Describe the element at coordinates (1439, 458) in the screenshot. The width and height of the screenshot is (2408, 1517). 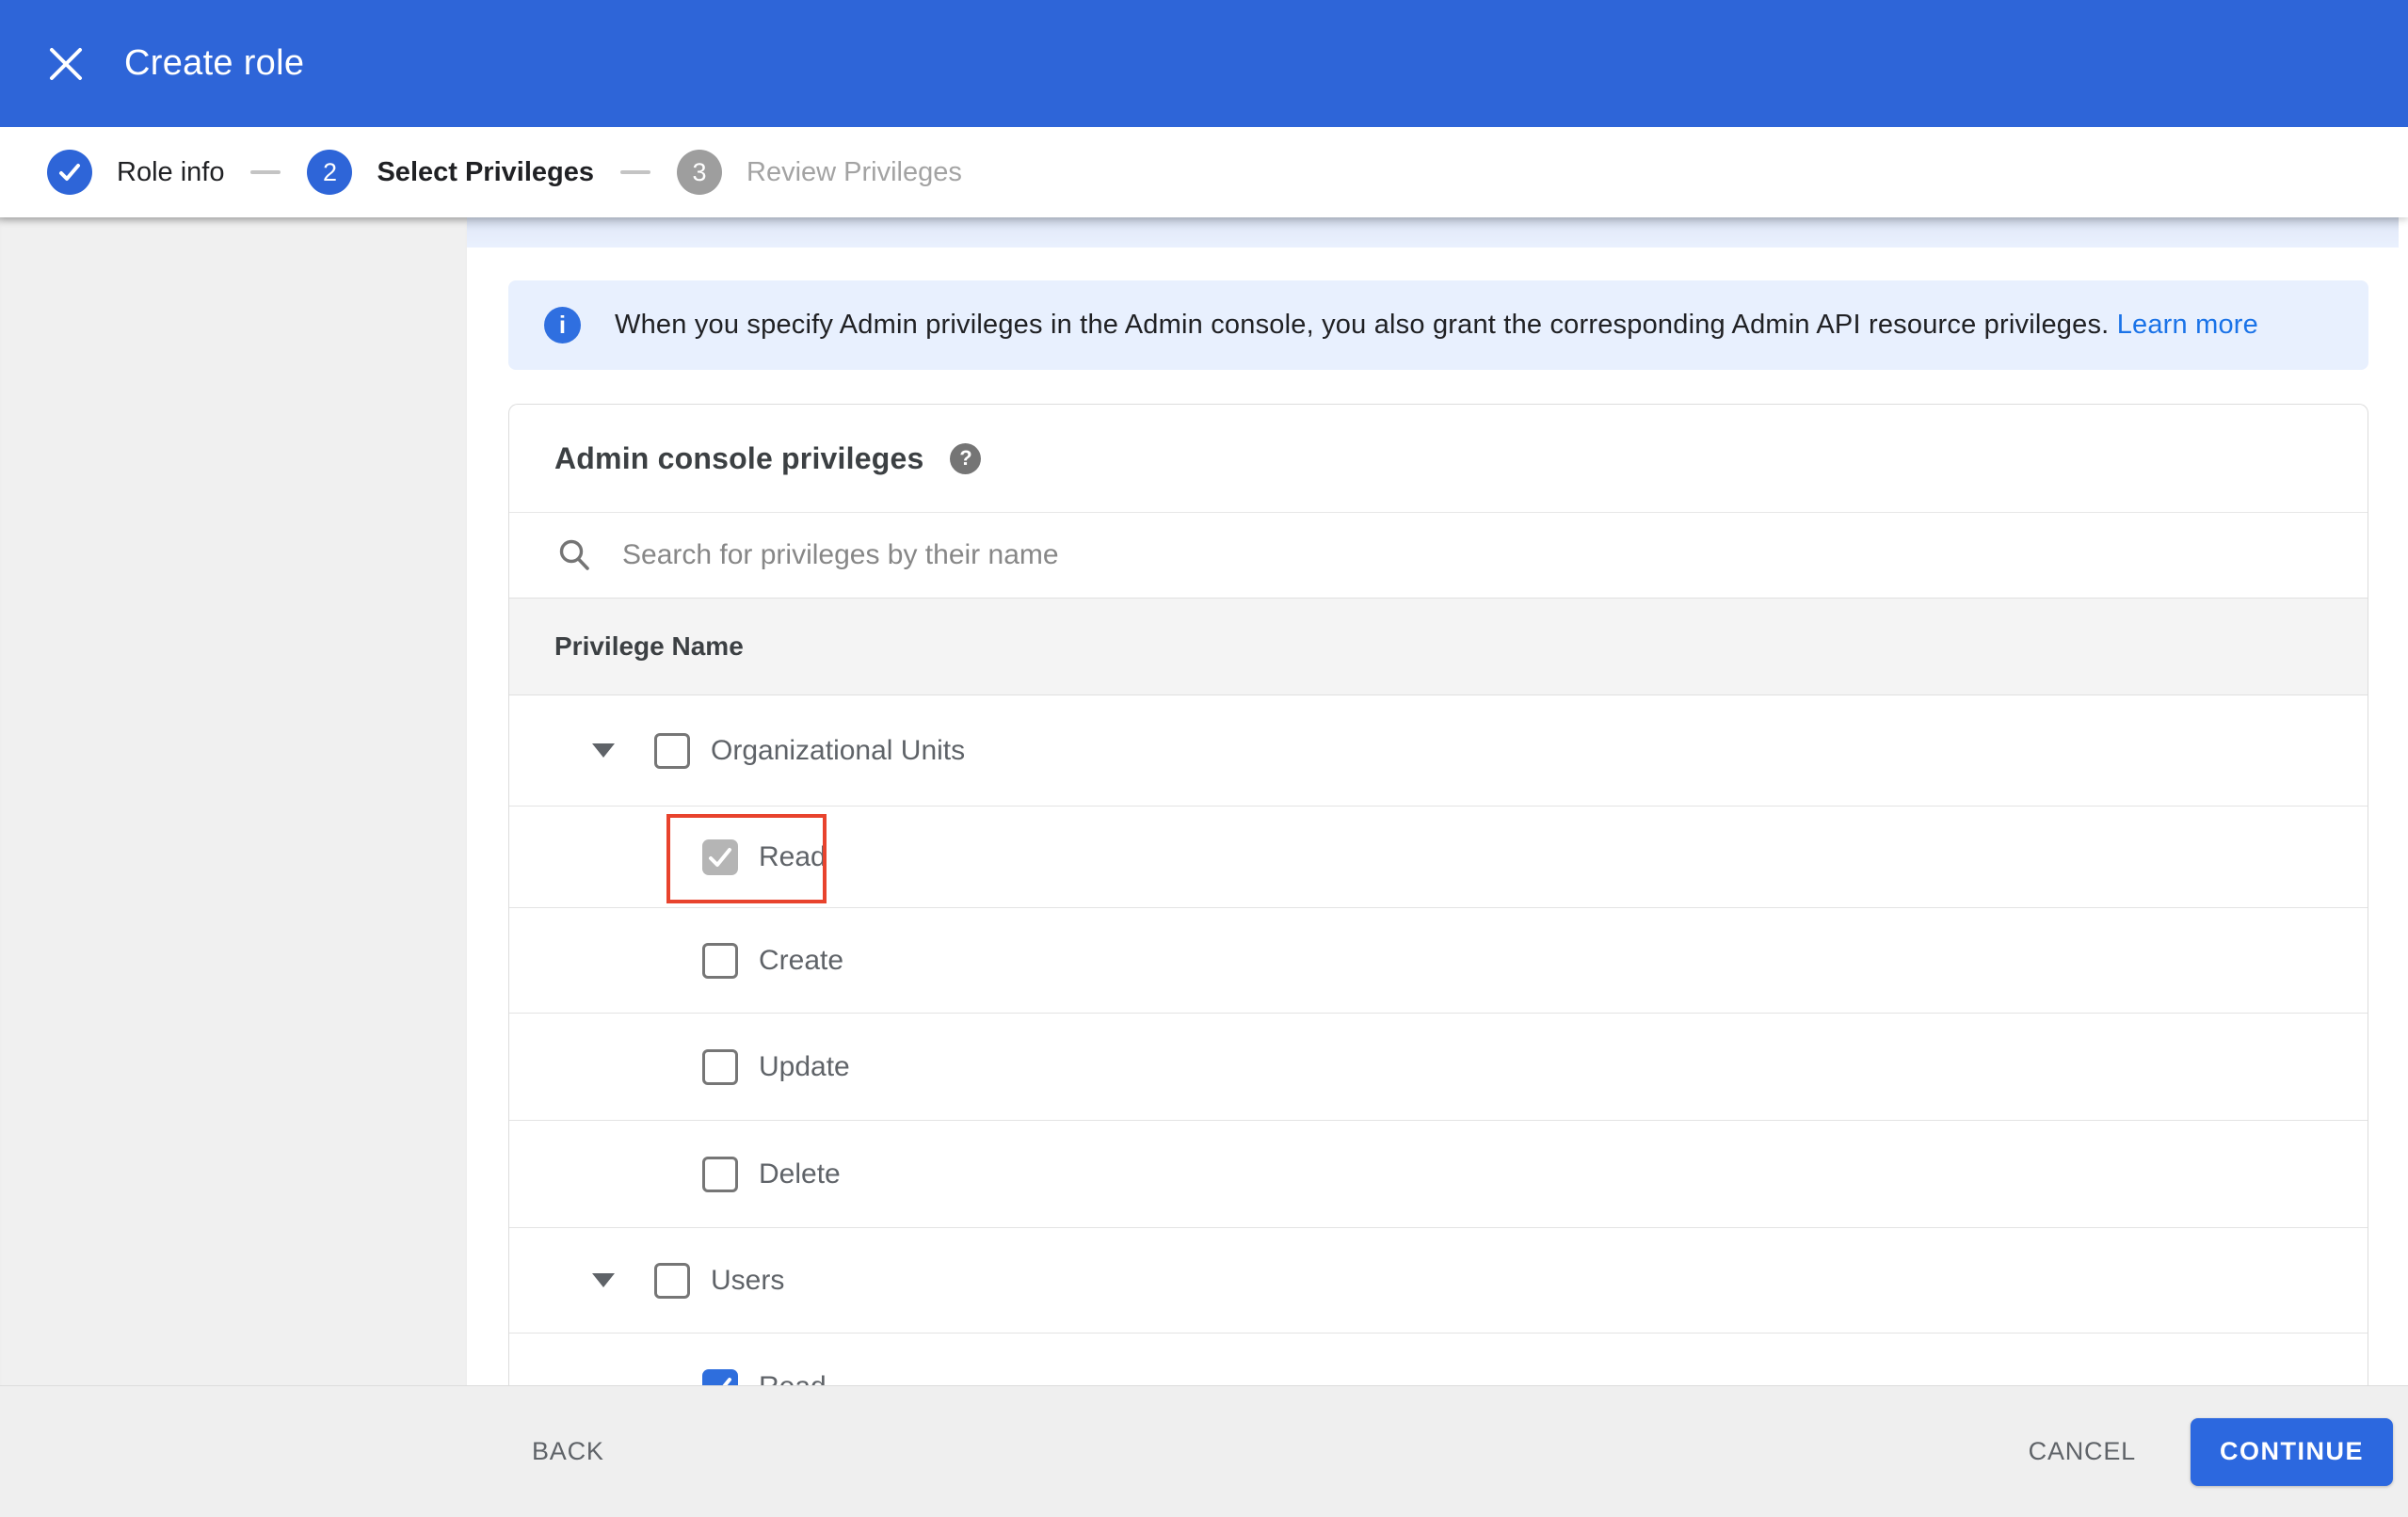
I see `card-header: Admin console privileges ?` at that location.